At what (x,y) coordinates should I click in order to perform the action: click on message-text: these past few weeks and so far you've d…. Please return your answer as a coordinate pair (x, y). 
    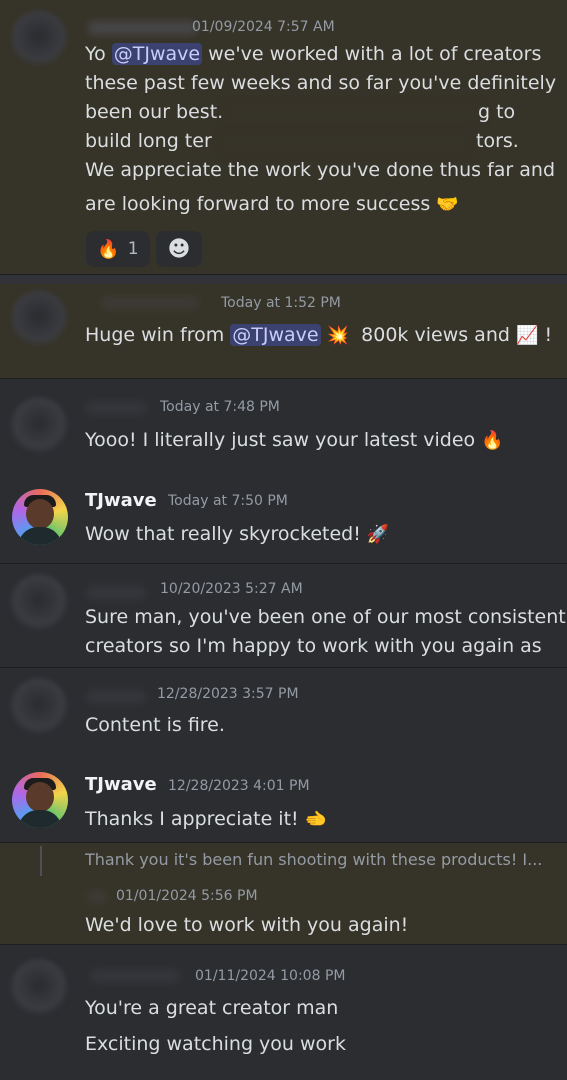
    Looking at the image, I should click on (321, 83).